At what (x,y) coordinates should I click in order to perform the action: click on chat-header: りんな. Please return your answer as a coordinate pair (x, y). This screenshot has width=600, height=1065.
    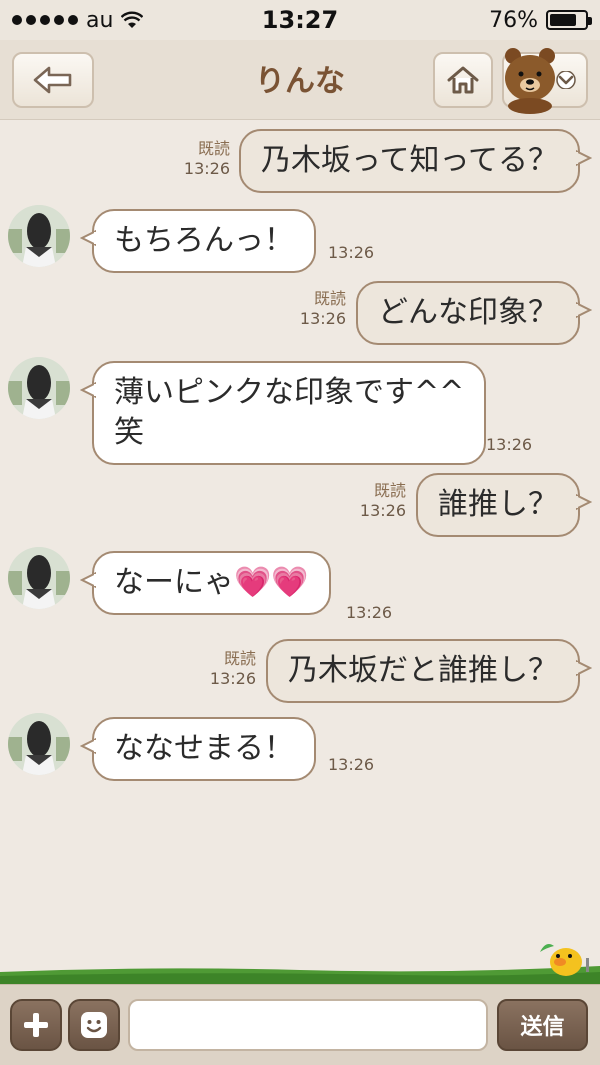
    Looking at the image, I should click on (300, 80).